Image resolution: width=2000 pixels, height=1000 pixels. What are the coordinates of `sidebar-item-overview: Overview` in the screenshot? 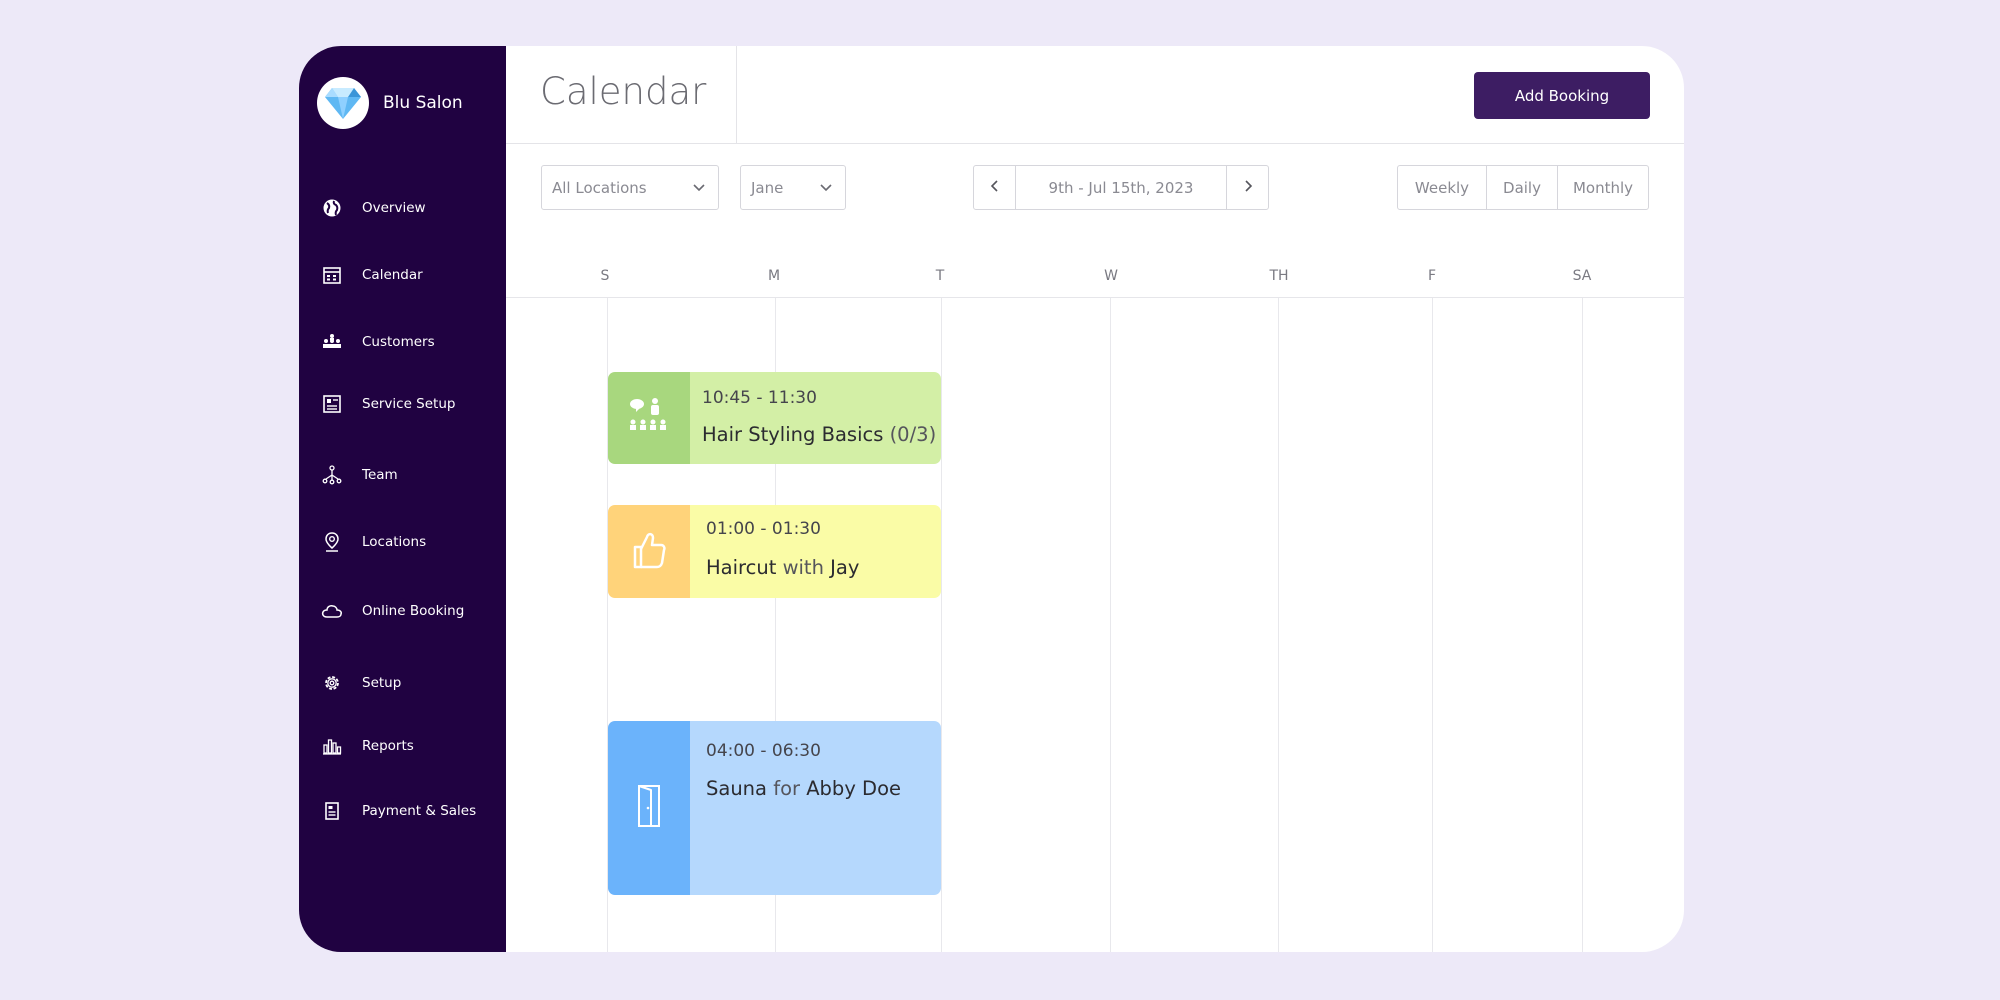 It's located at (402, 208).